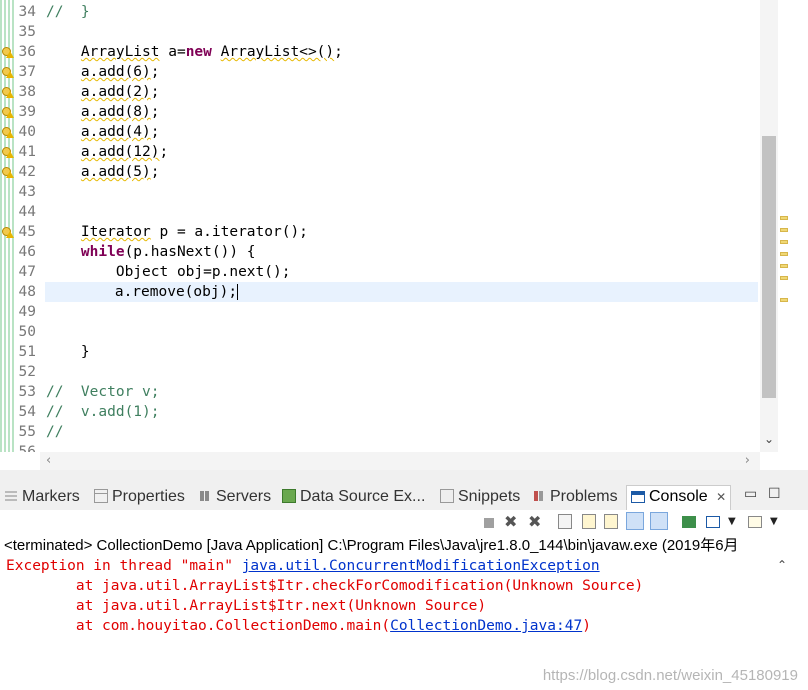  Describe the element at coordinates (536, 522) in the screenshot. I see `remove-all-terminated-icon: ✖` at that location.